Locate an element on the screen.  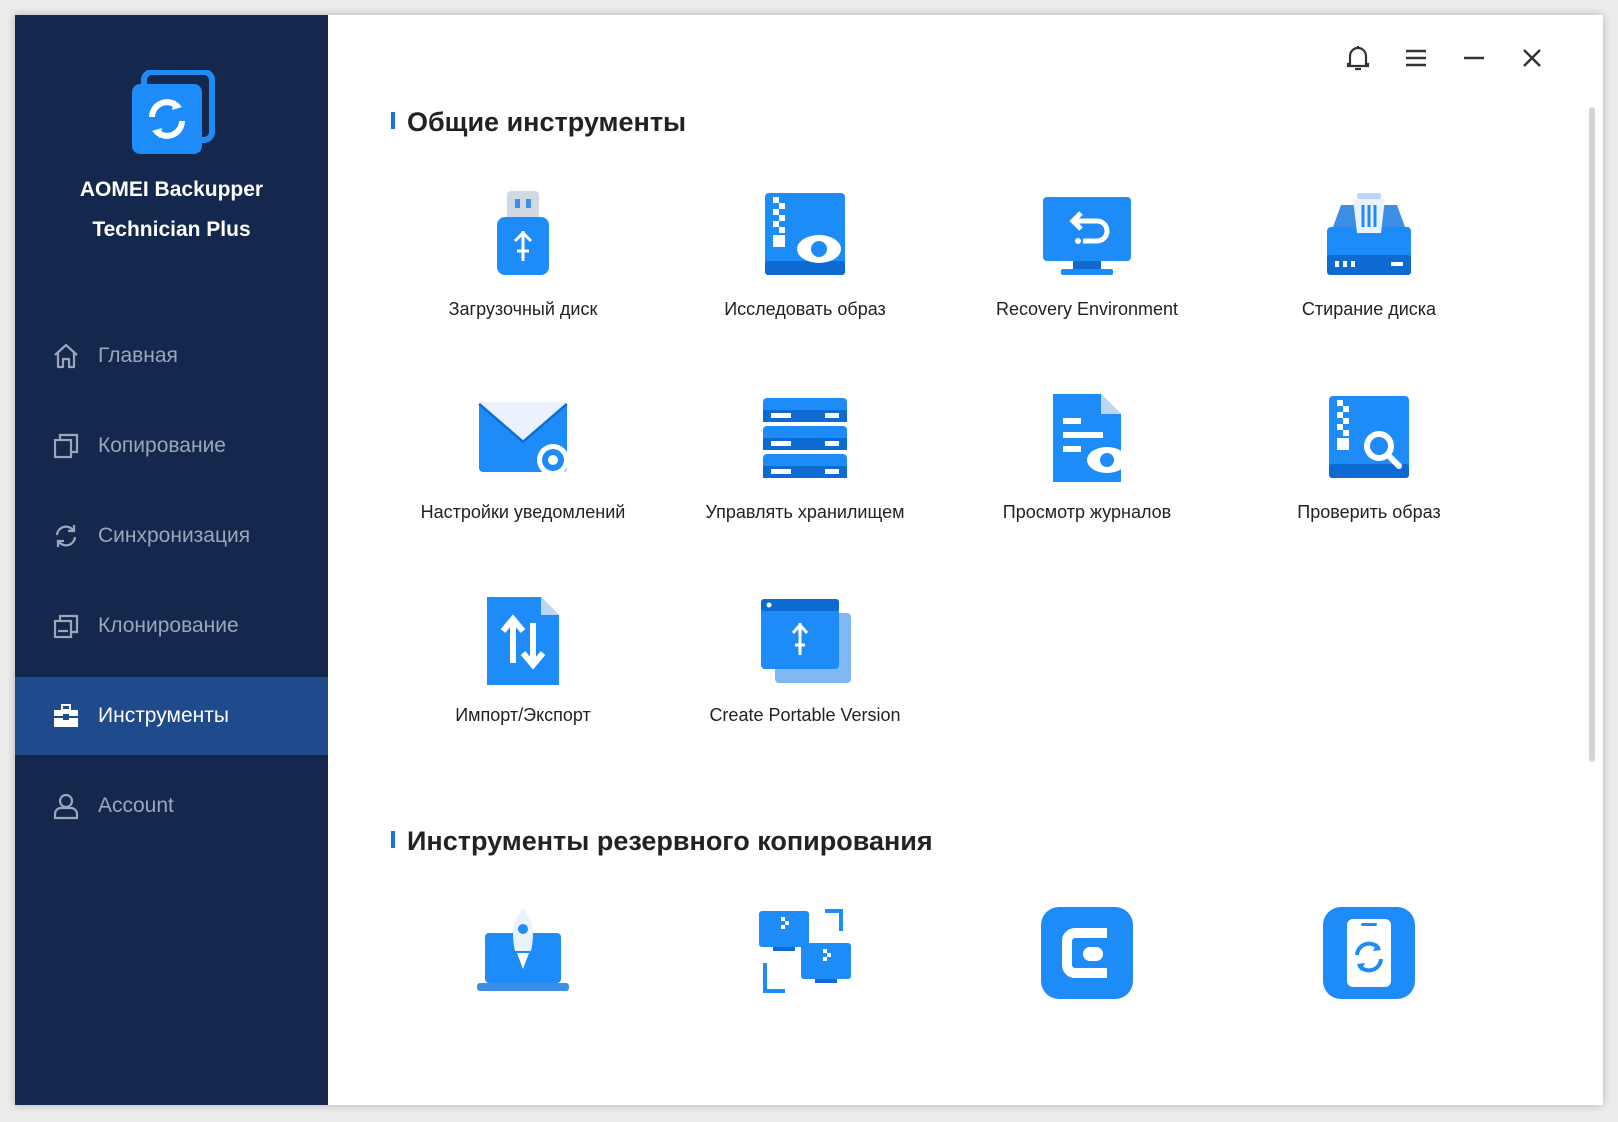
tool-cbackup is located at coordinates (1087, 953).